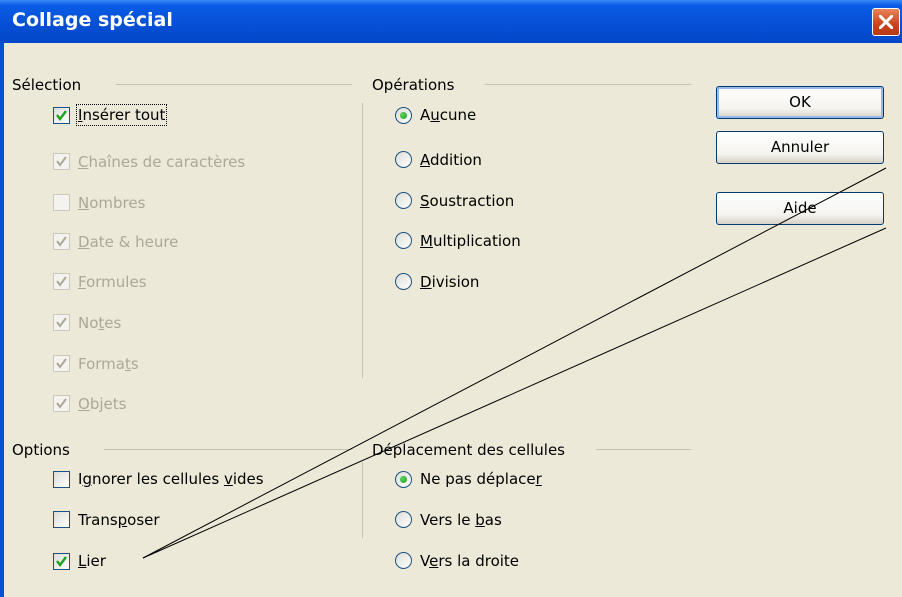  What do you see at coordinates (111, 203) in the screenshot?
I see `numbers-label: Nombres` at bounding box center [111, 203].